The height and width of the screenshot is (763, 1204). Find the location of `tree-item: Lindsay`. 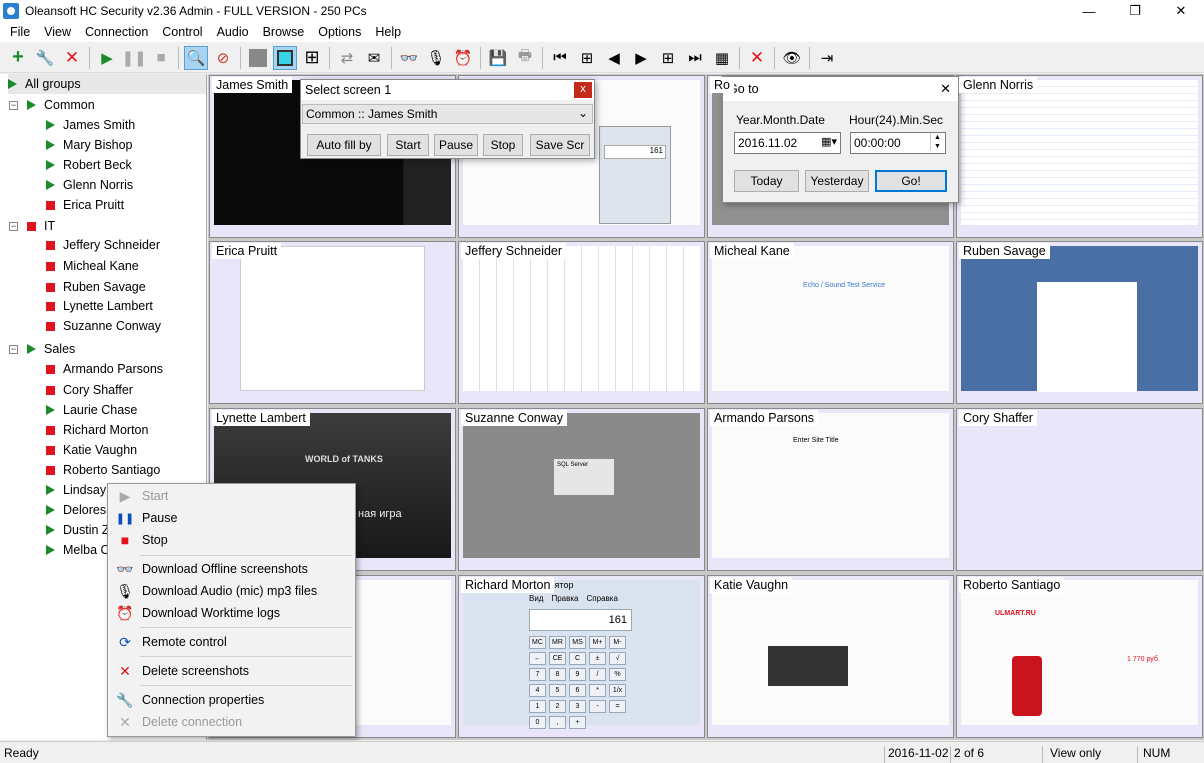

tree-item: Lindsay is located at coordinates (76, 490).